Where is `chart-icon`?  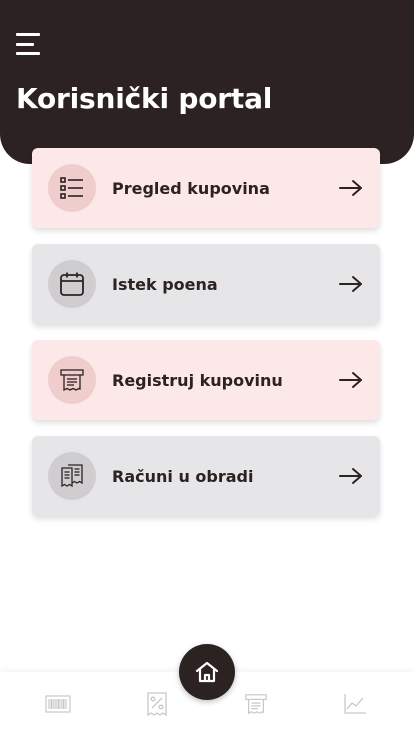
chart-icon is located at coordinates (355, 704).